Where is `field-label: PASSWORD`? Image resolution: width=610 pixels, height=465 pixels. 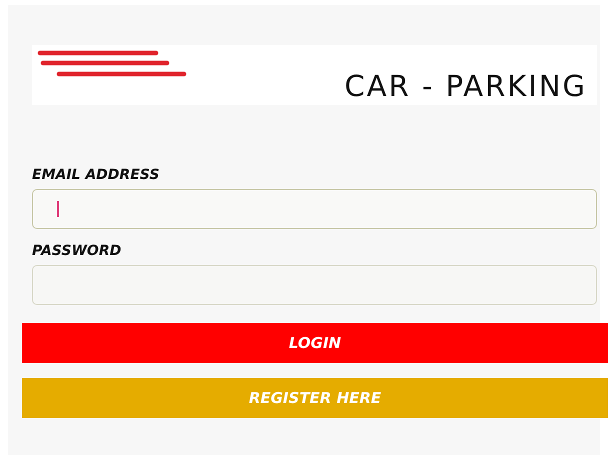
field-label: PASSWORD is located at coordinates (77, 251).